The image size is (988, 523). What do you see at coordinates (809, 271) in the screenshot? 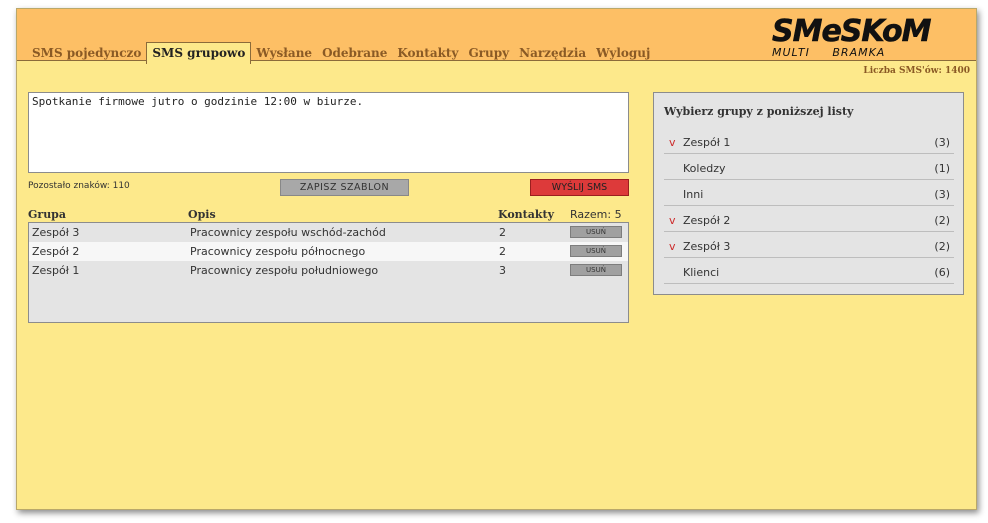
I see `group-item-klienci: Klienci (6)` at bounding box center [809, 271].